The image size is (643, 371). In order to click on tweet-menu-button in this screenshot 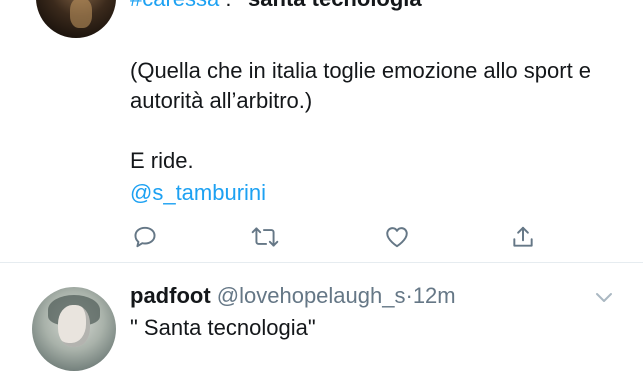, I will do `click(604, 297)`.